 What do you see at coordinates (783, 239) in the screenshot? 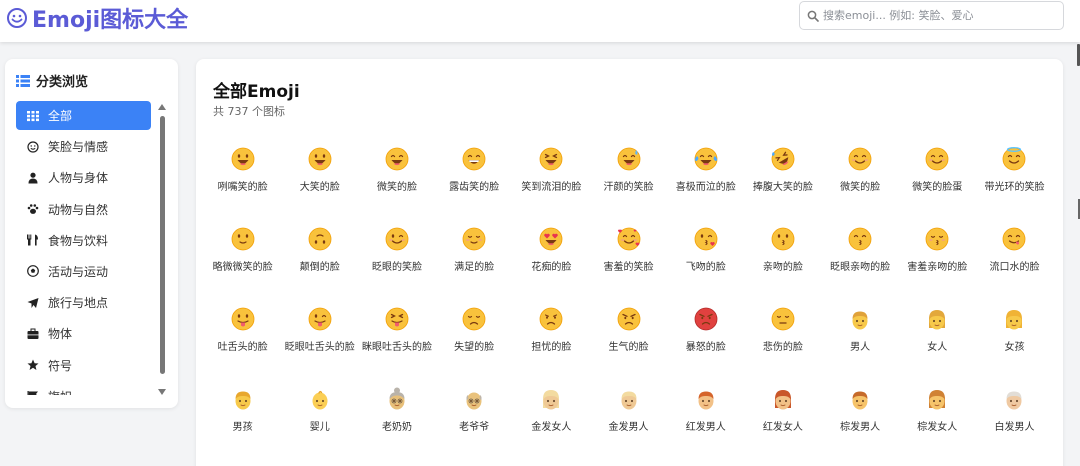
I see `kissing-face-icon` at bounding box center [783, 239].